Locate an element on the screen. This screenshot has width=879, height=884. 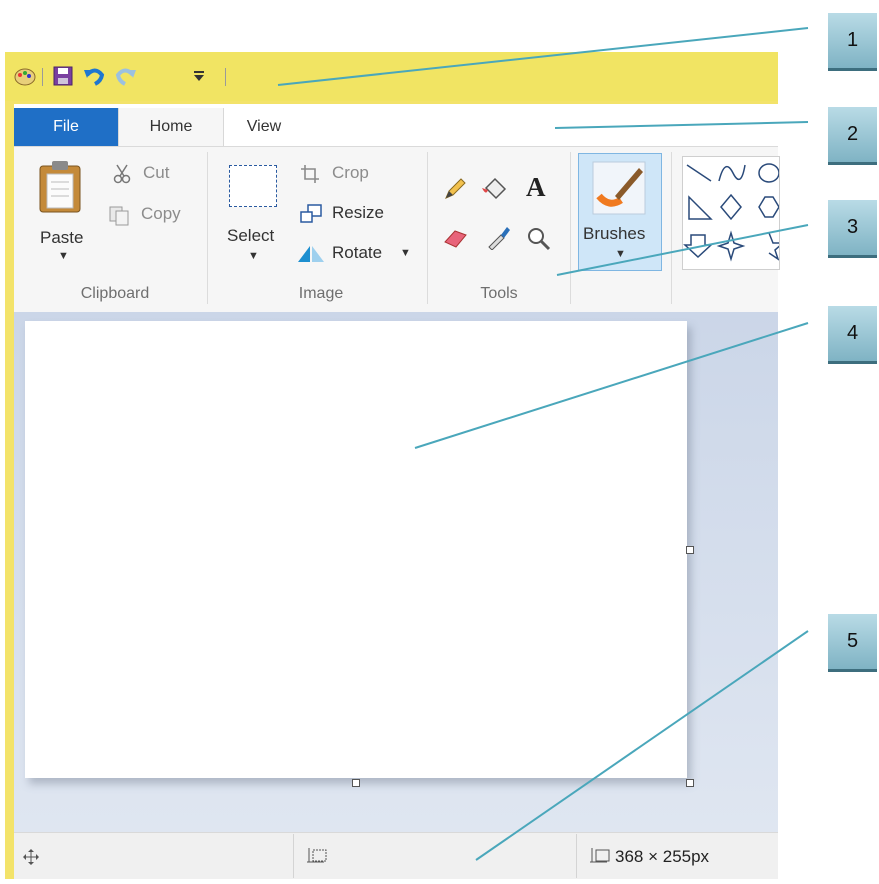
callout-1: 1 is located at coordinates (852, 42).